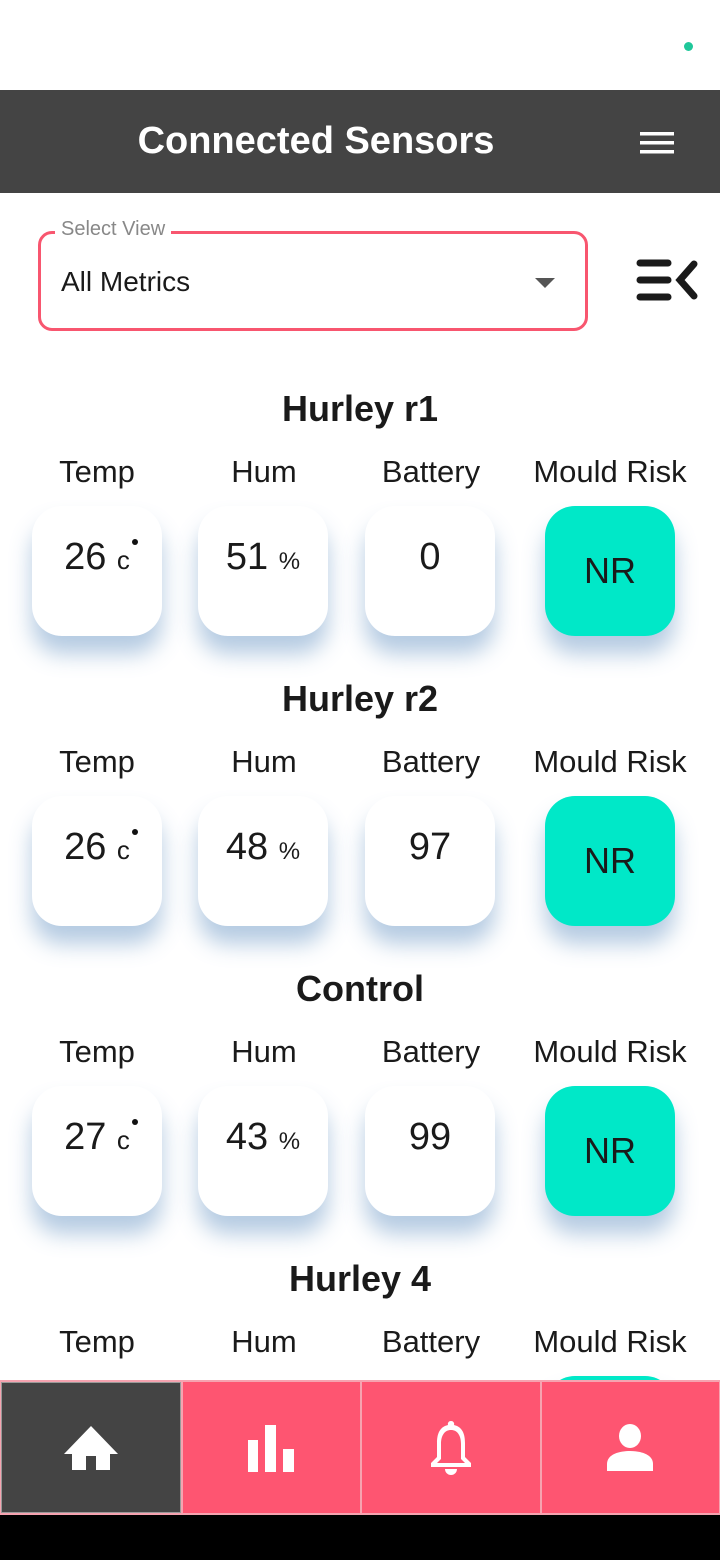 This screenshot has height=1560, width=720. What do you see at coordinates (360, 698) in the screenshot?
I see `sensor-name: Hurley r2` at bounding box center [360, 698].